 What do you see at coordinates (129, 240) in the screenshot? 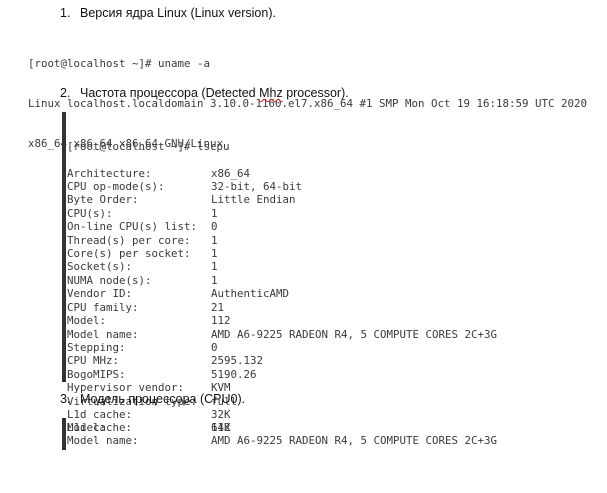
I see `field-label: Thread(s) per core:` at bounding box center [129, 240].